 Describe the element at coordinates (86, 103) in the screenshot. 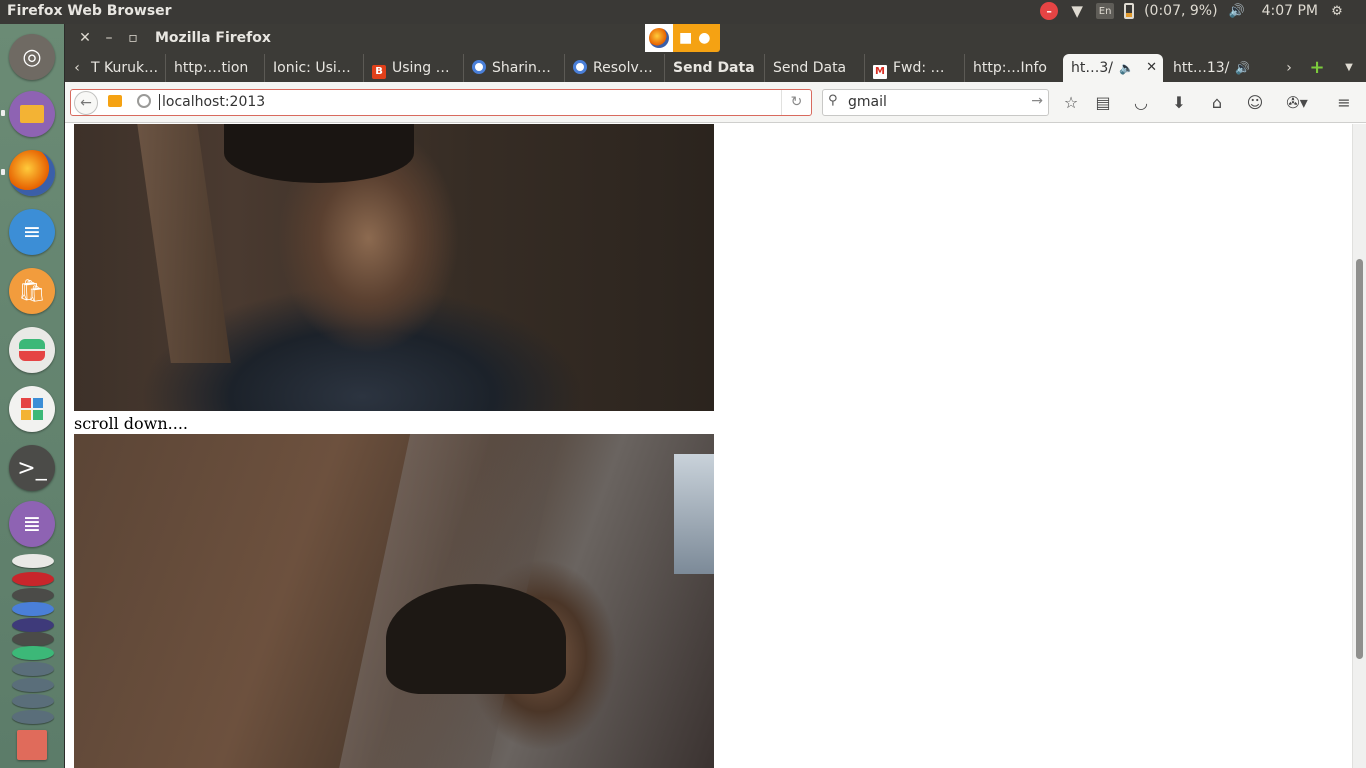

I see `back-arrow-icon: ←` at that location.